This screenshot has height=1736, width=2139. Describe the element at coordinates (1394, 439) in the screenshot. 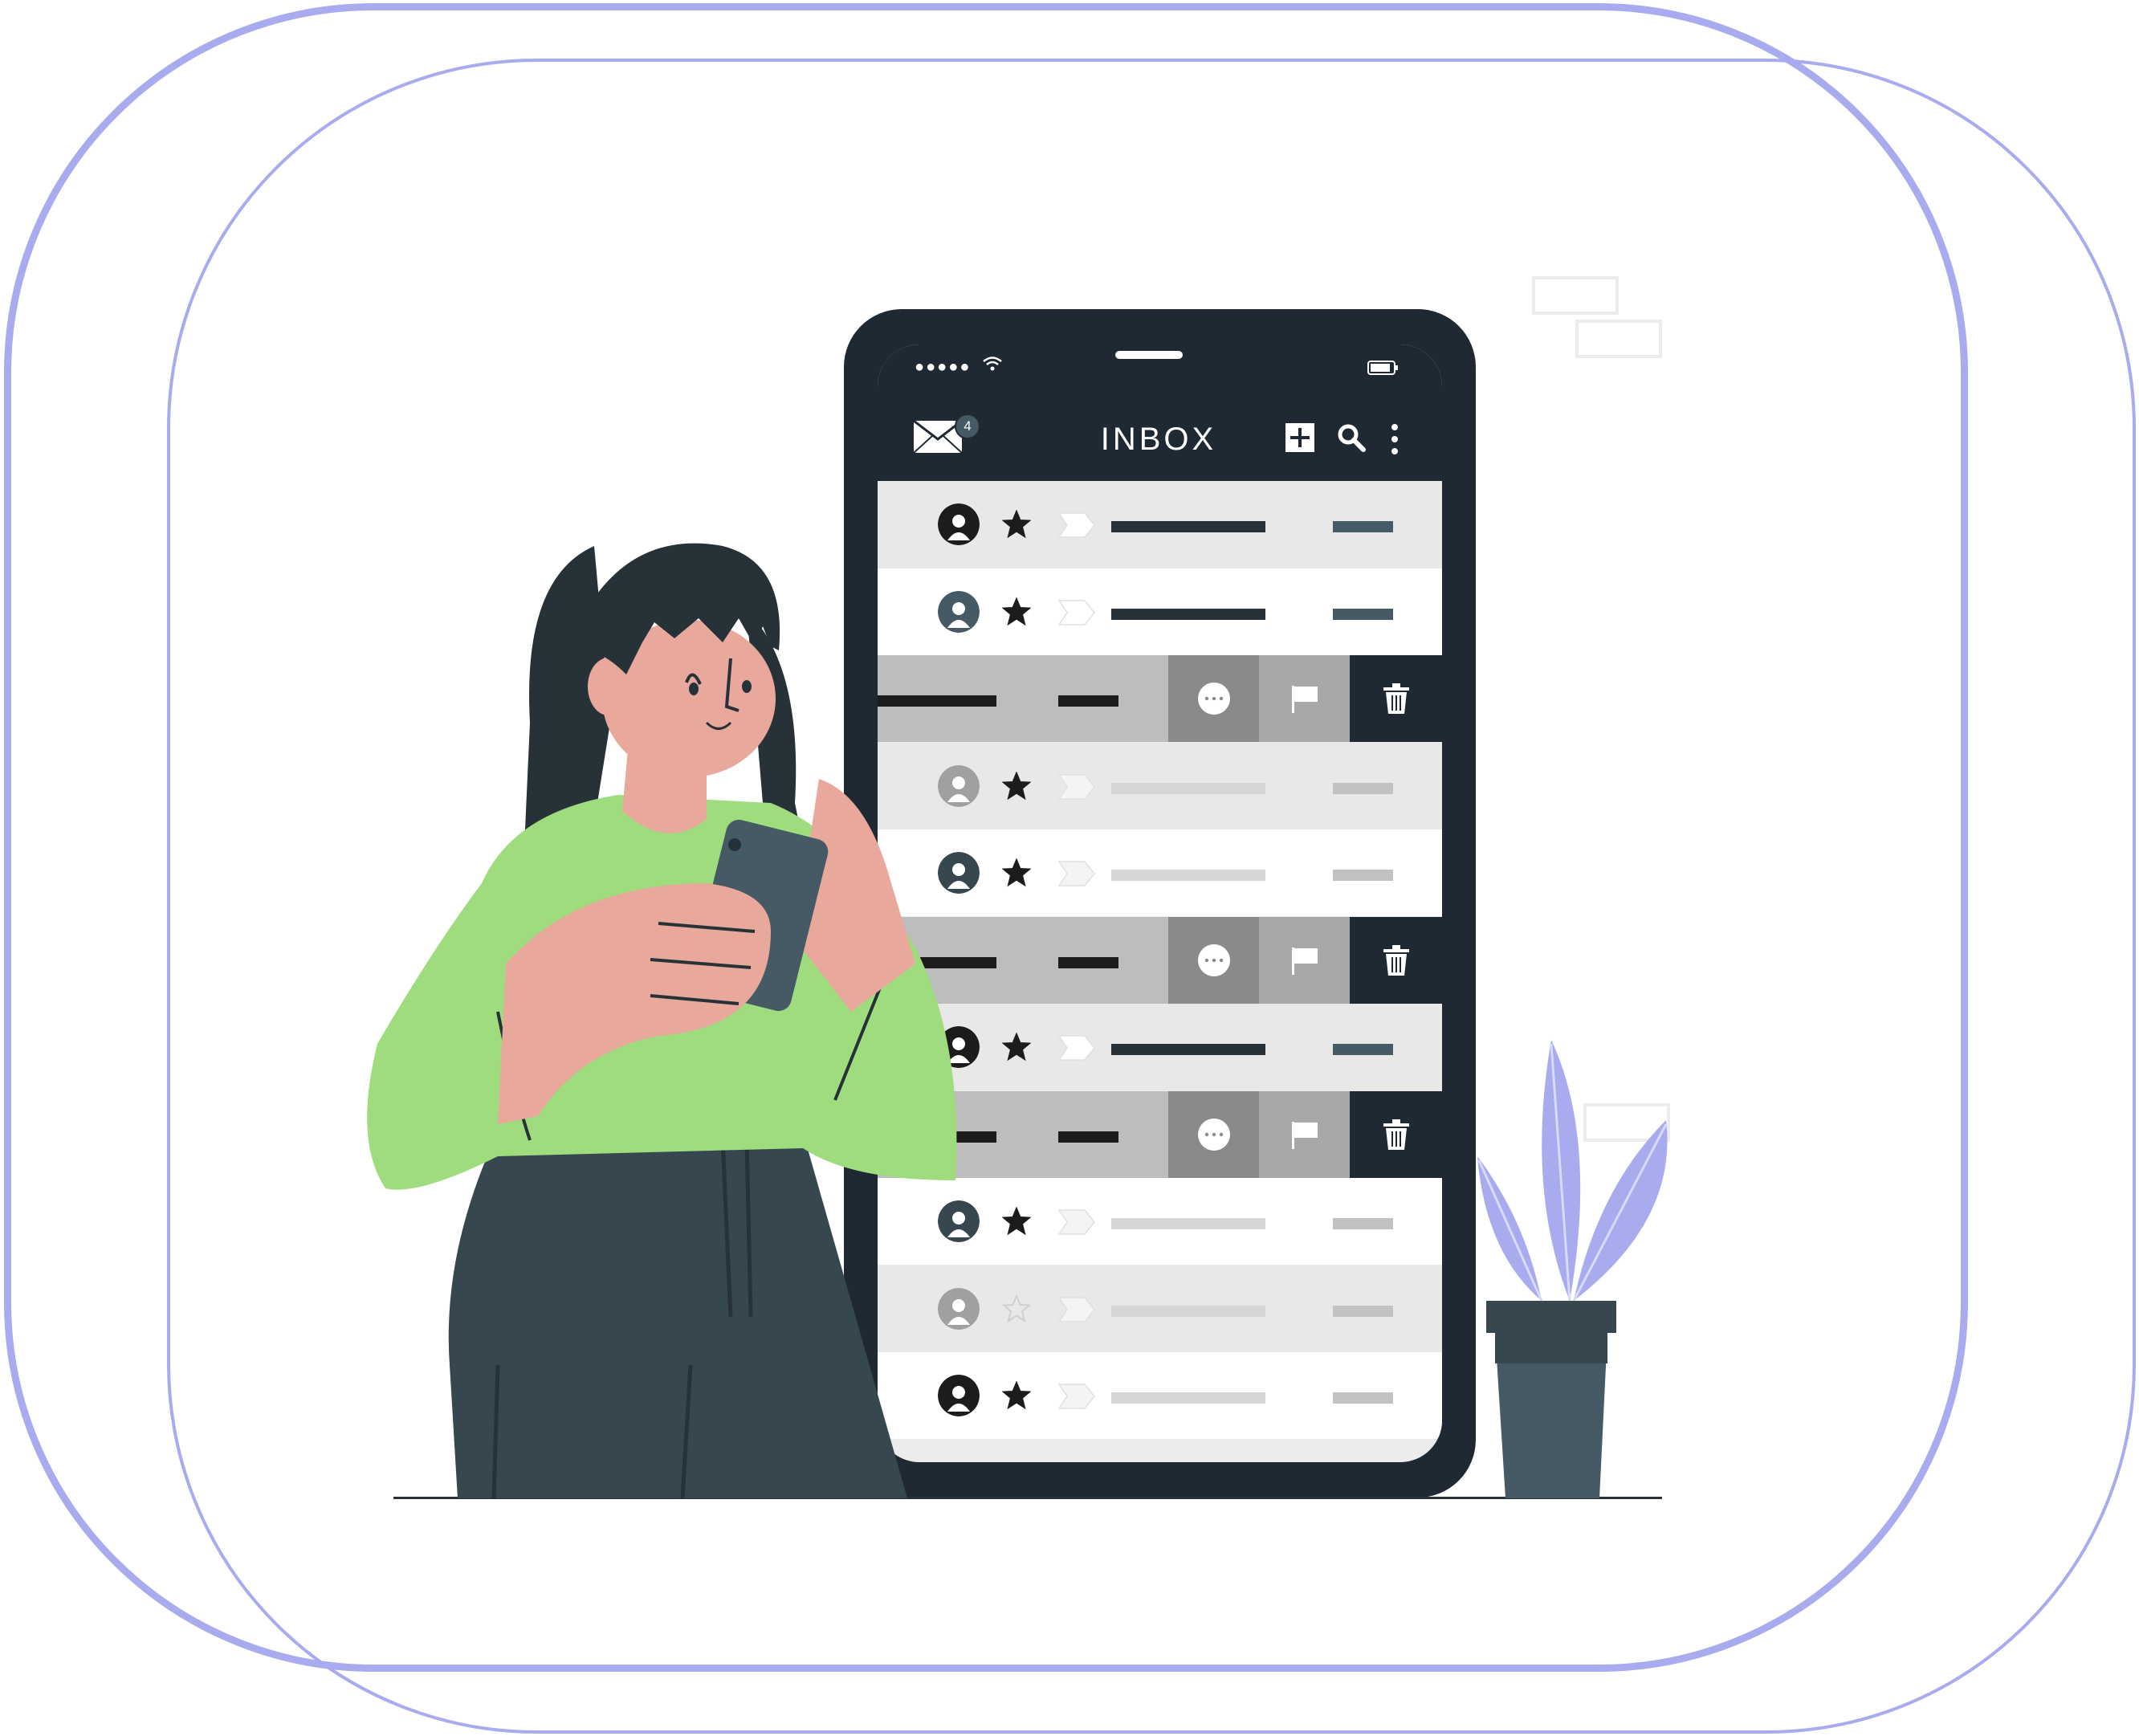

I see `more-vertical-icon` at that location.